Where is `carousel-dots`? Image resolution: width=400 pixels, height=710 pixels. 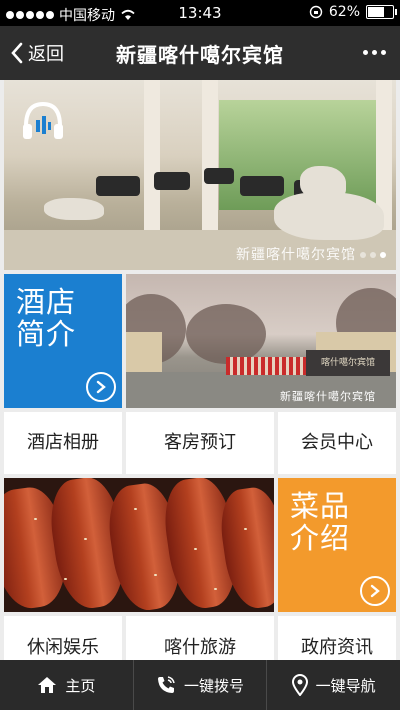
carousel-dots is located at coordinates (373, 255).